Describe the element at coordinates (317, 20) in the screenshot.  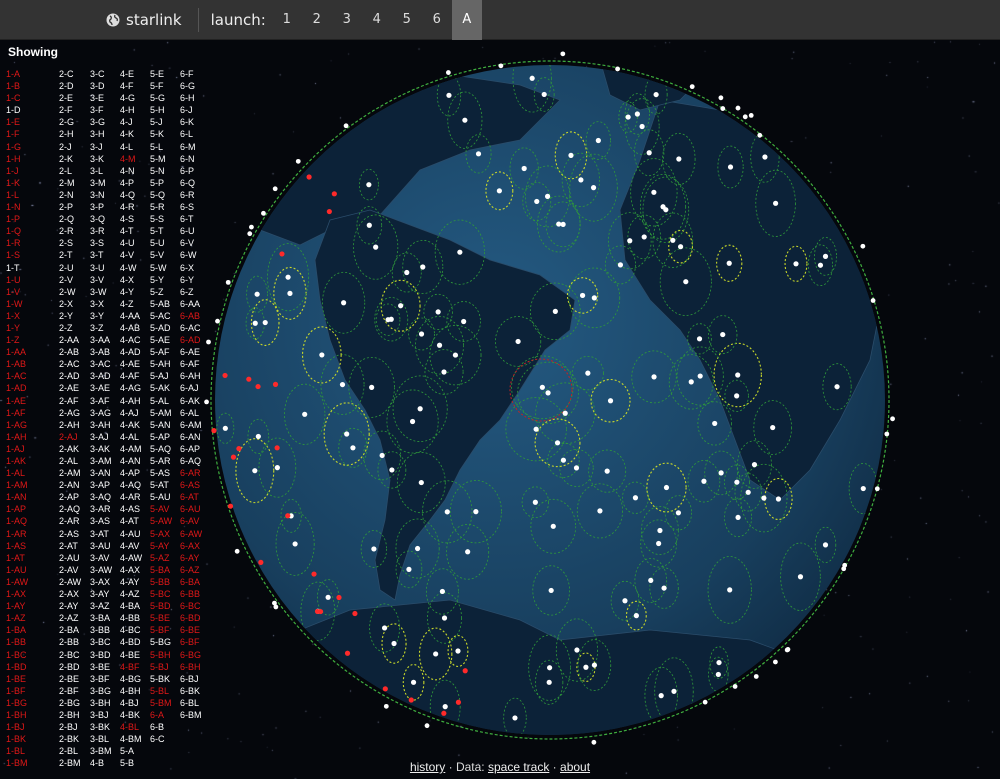
I see `launch-button-2: 2` at that location.